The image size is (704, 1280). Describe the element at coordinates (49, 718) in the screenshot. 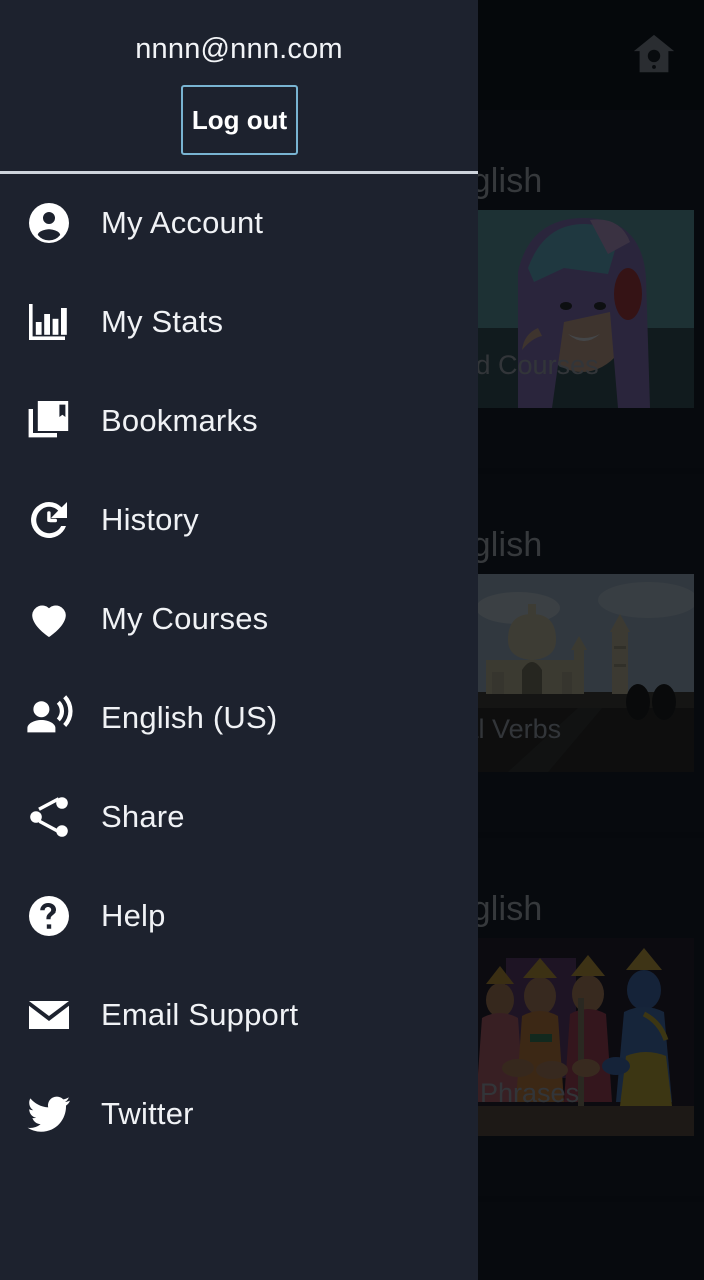

I see `record-voice-over-icon` at that location.